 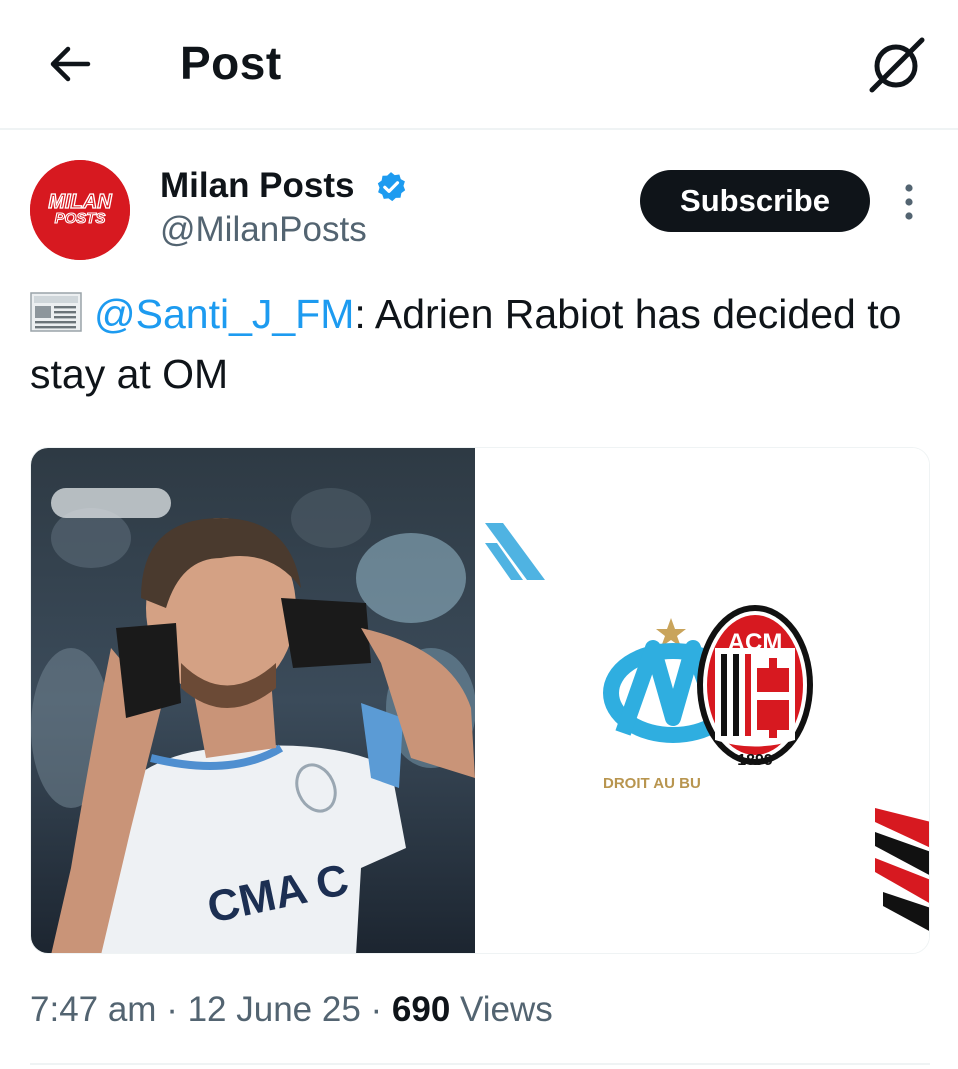 What do you see at coordinates (506, 1009) in the screenshot?
I see `views-label: Views` at bounding box center [506, 1009].